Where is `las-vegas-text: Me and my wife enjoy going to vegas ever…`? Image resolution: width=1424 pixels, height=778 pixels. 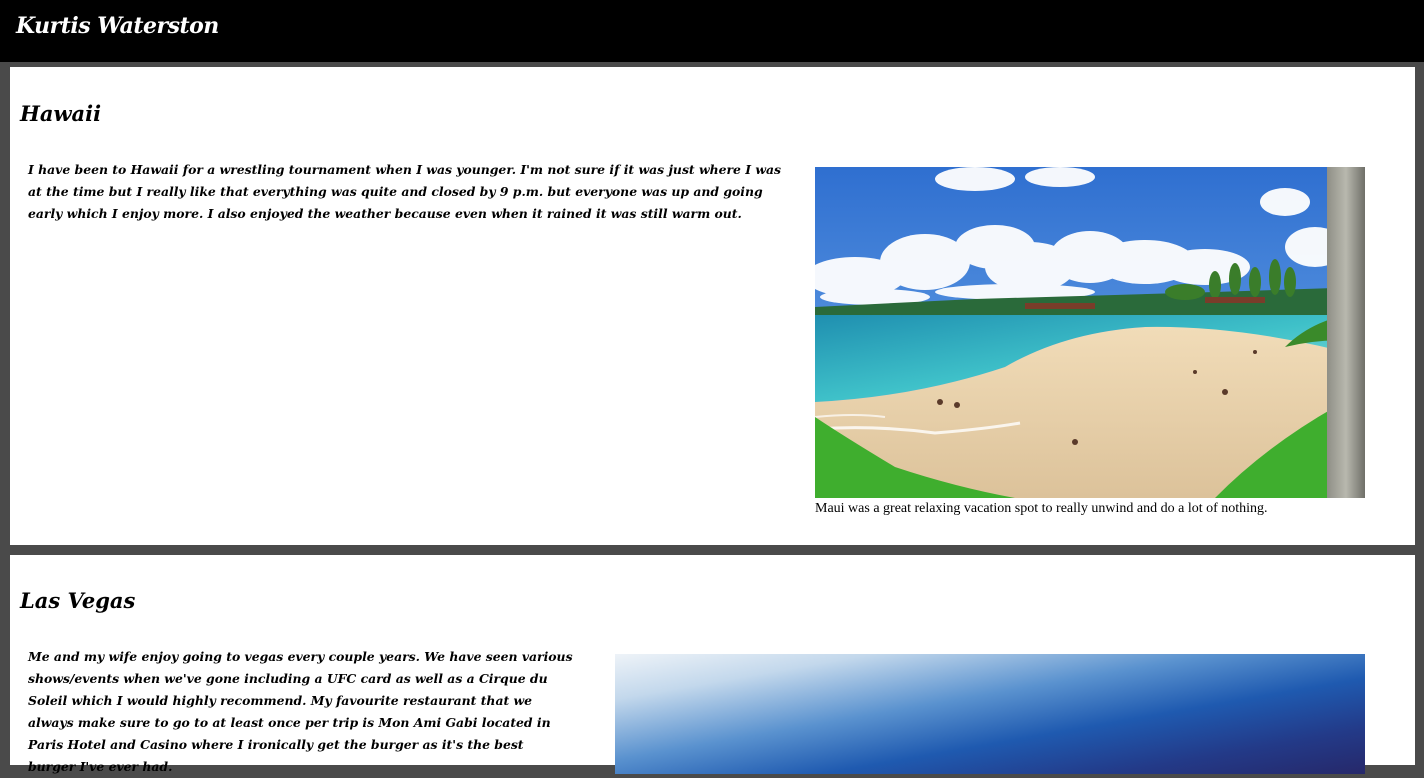 las-vegas-text: Me and my wife enjoy going to vegas ever… is located at coordinates (300, 711).